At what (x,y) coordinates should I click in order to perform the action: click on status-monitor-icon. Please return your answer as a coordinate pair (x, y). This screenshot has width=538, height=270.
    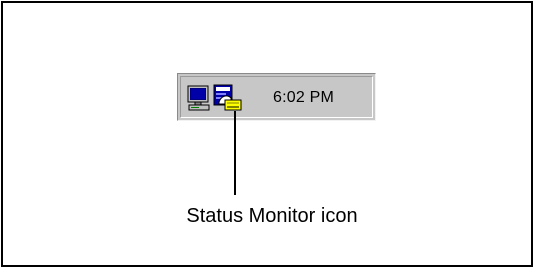
    Looking at the image, I should click on (228, 99).